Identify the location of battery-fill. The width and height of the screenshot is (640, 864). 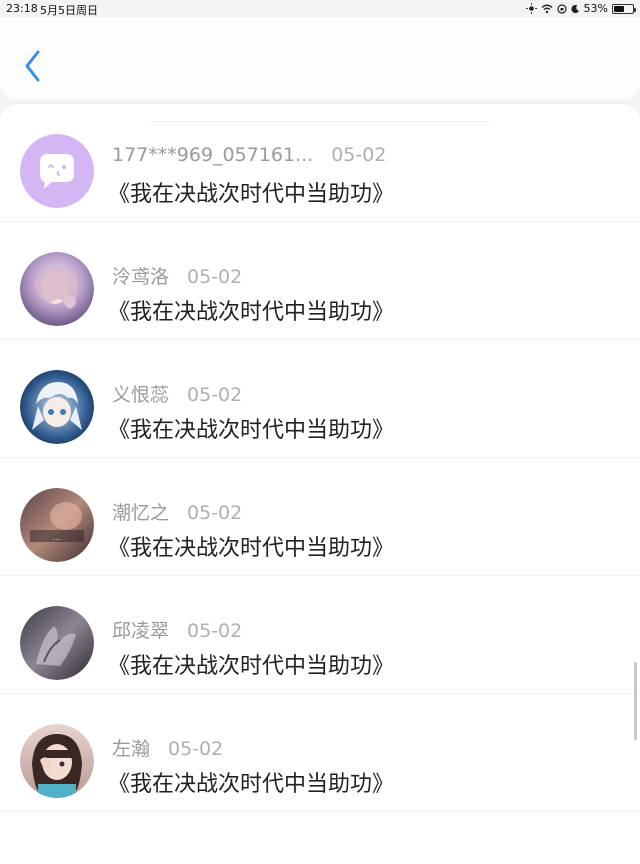
(619, 8).